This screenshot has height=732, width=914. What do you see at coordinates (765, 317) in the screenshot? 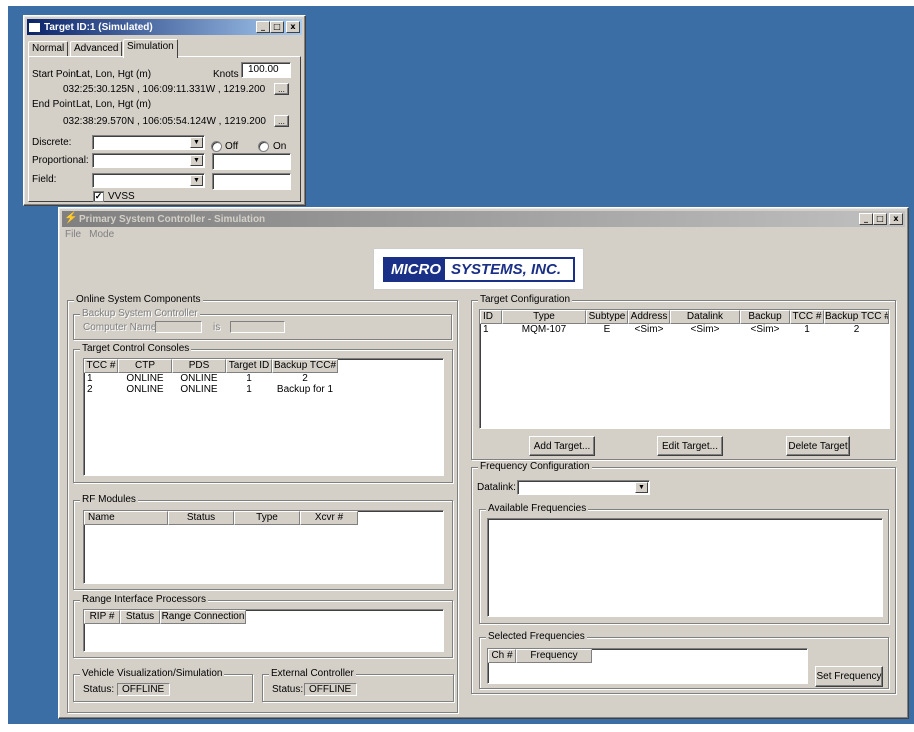
I see `tgt-col-backup: Backup` at bounding box center [765, 317].